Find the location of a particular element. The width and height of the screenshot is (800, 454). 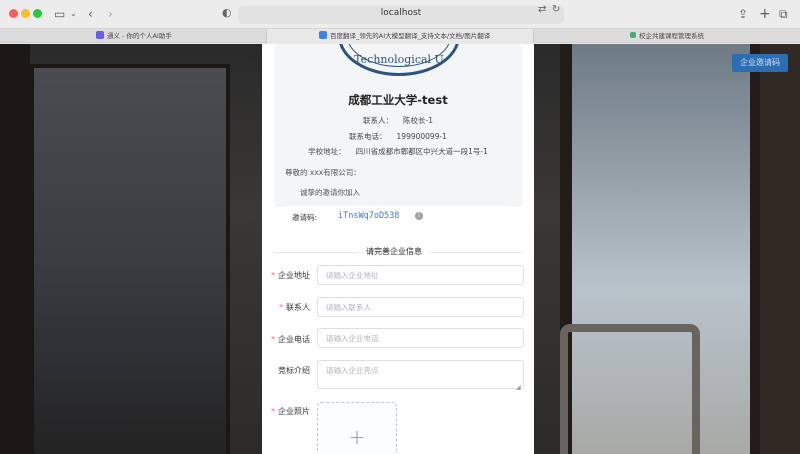

invite-code-value: iTnsWq7oD538 is located at coordinates (369, 216).